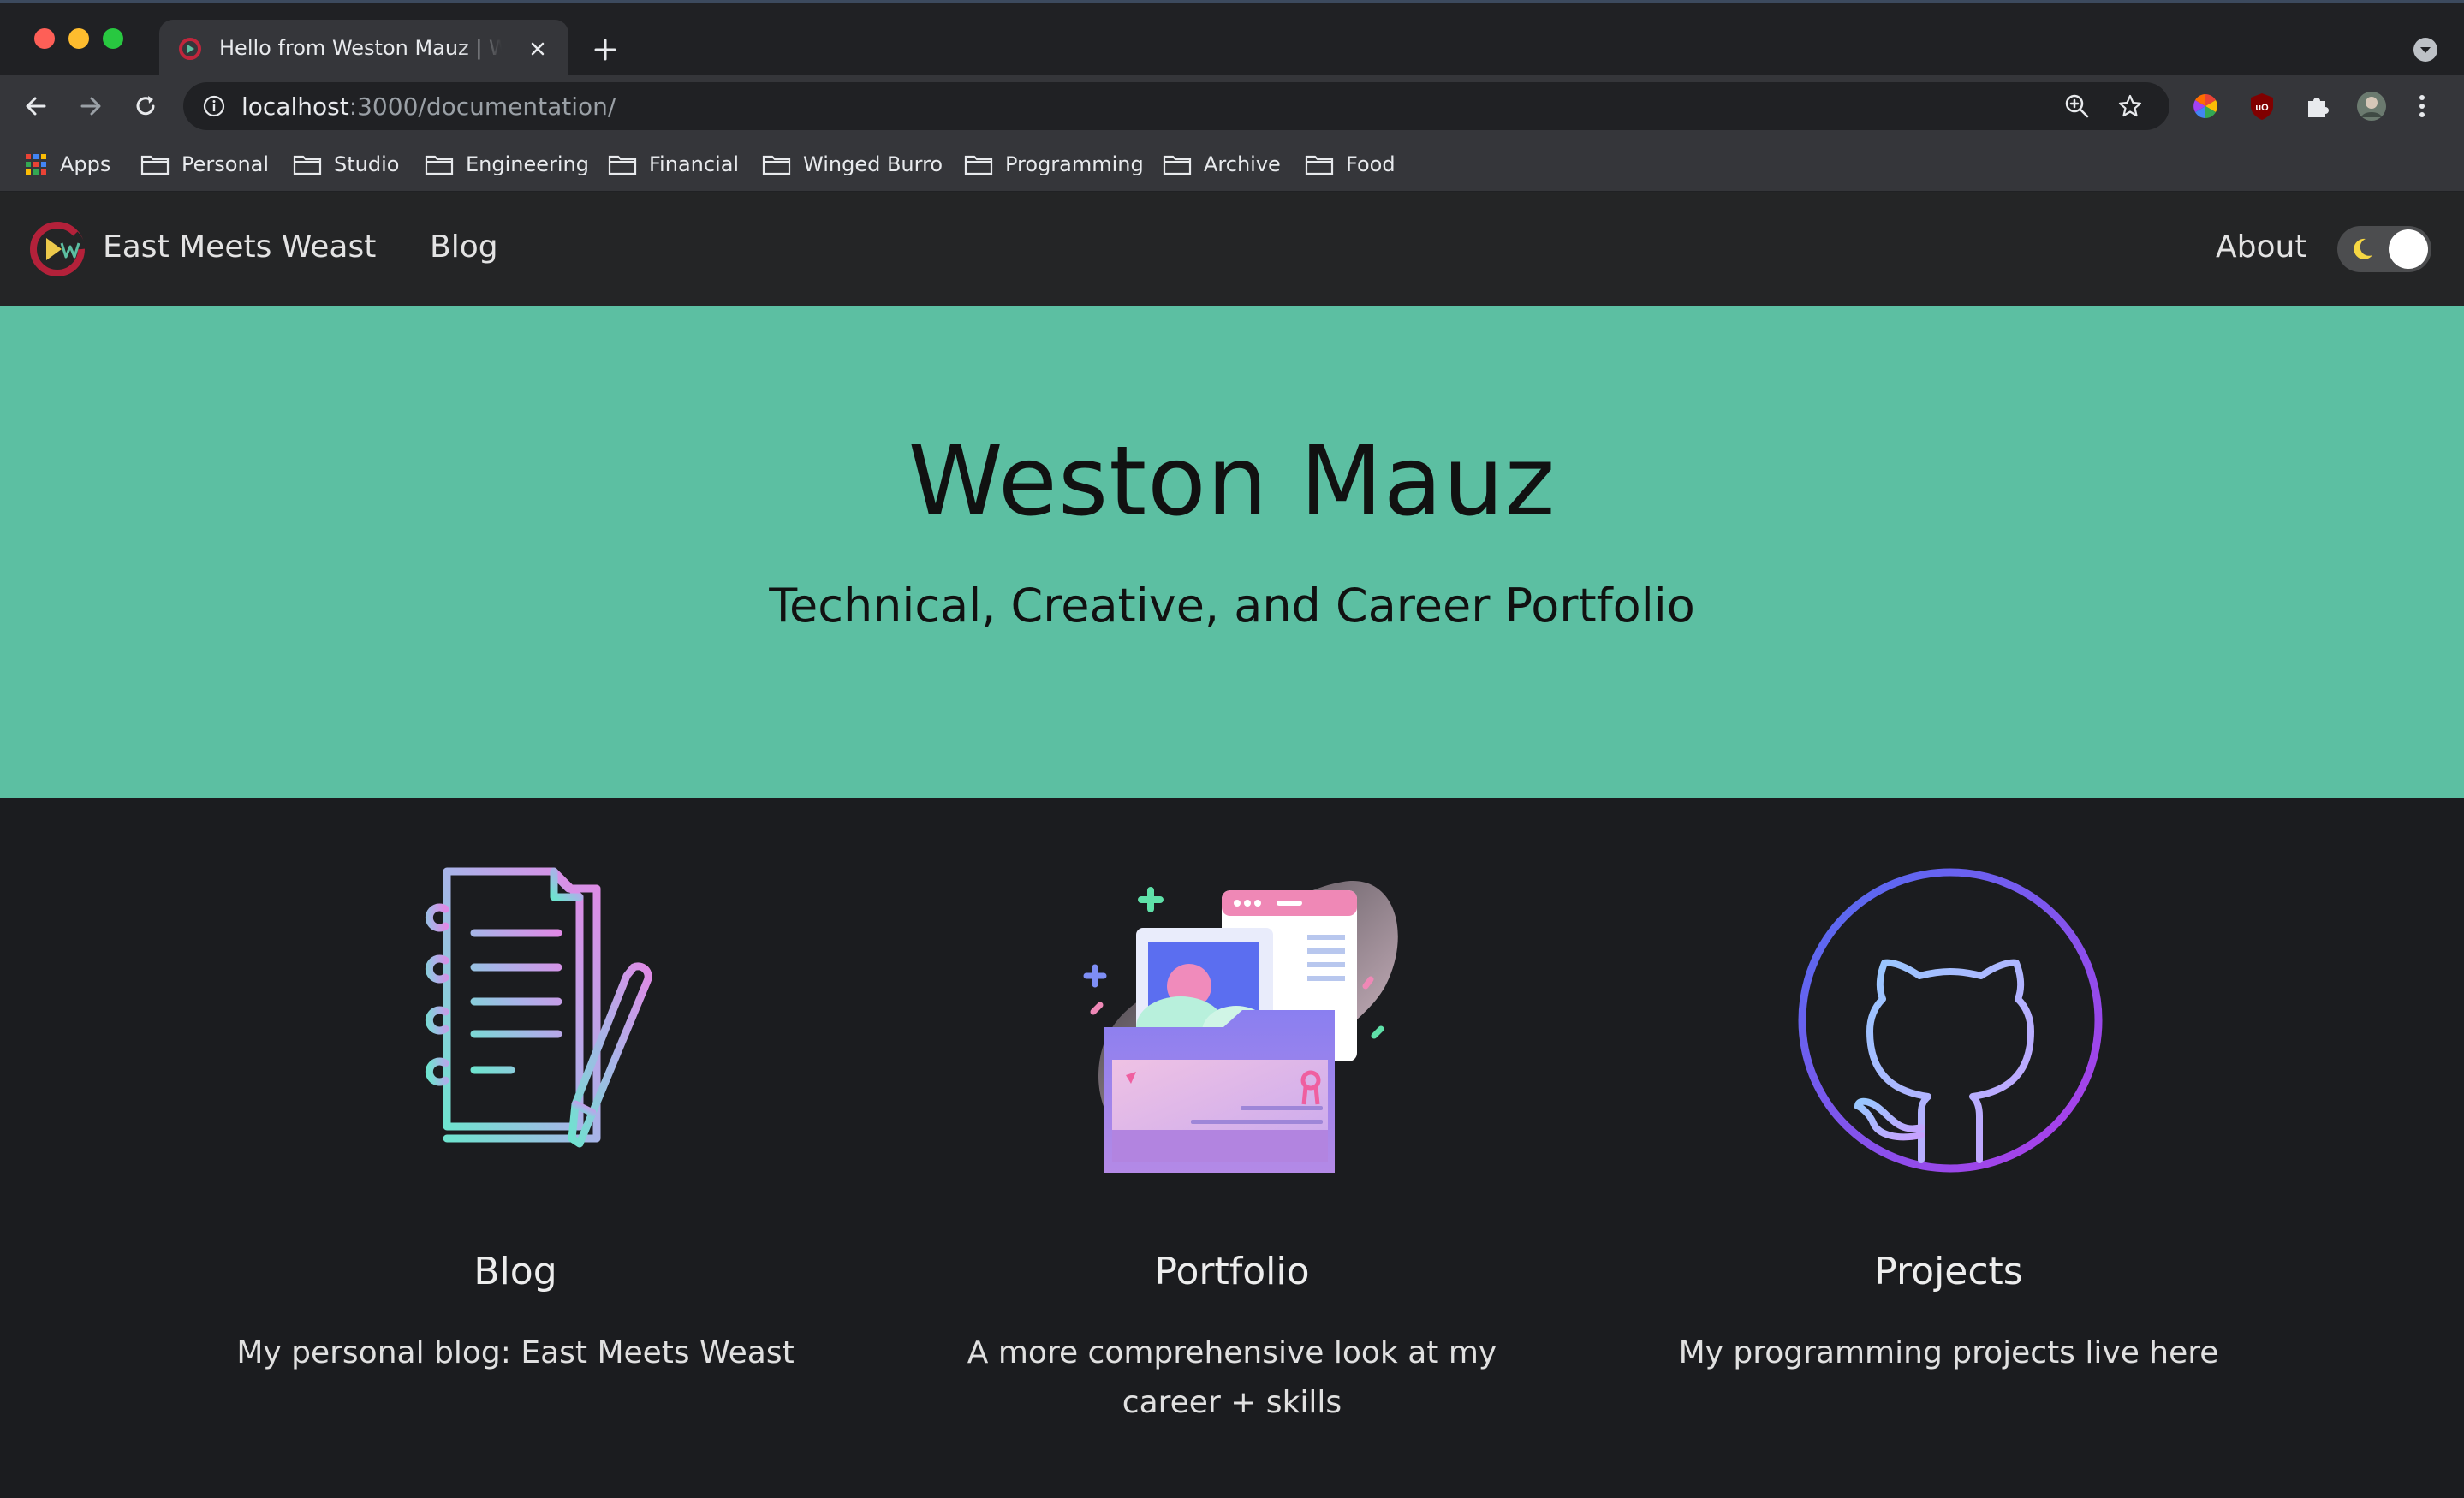 This screenshot has height=1498, width=2464. Describe the element at coordinates (214, 106) in the screenshot. I see `site-info-icon` at that location.